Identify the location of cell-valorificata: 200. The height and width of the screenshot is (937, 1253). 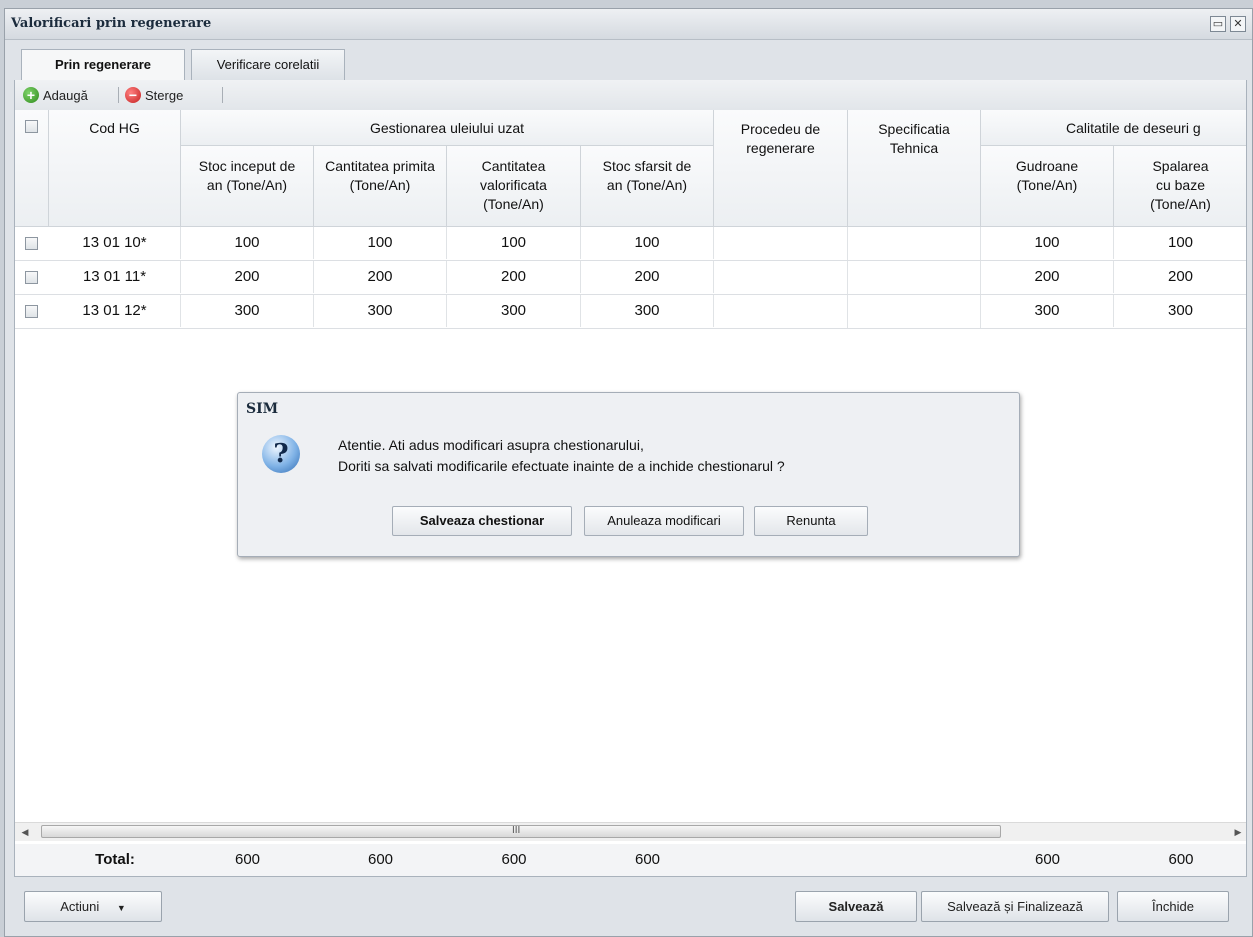
(514, 277).